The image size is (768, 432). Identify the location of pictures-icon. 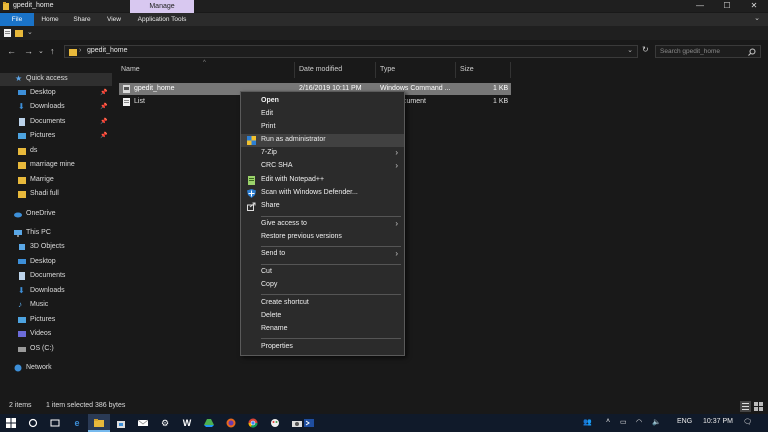
(22, 136).